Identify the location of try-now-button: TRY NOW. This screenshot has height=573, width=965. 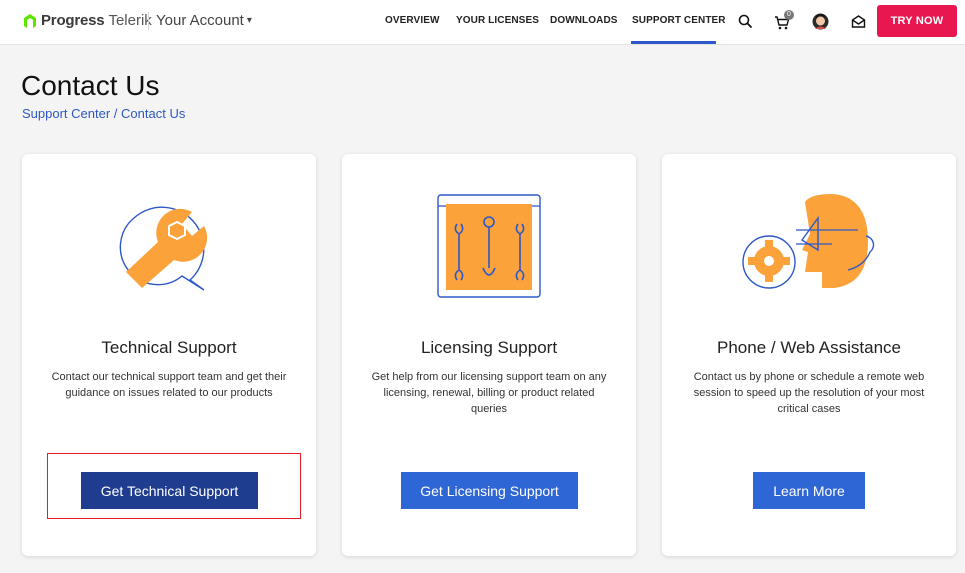
(917, 21).